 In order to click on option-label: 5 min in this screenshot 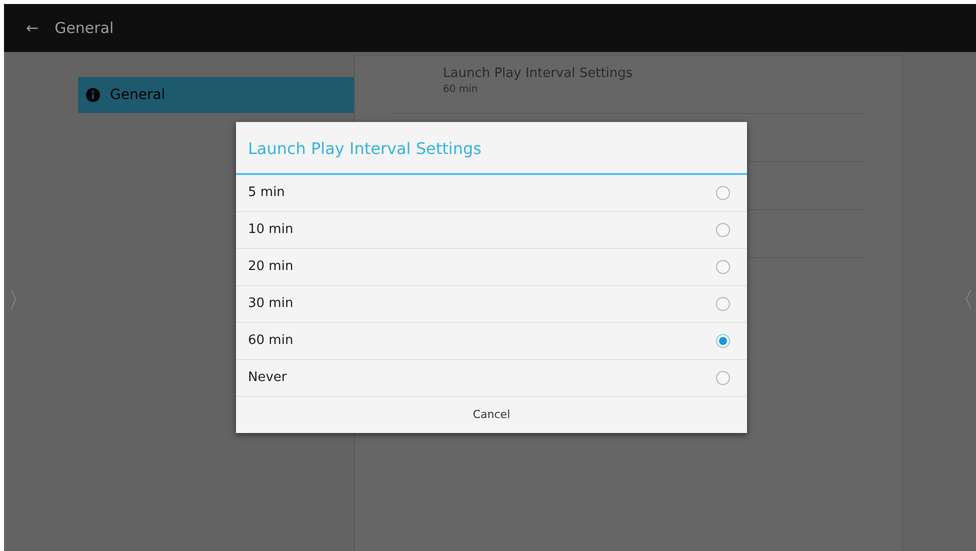, I will do `click(266, 193)`.